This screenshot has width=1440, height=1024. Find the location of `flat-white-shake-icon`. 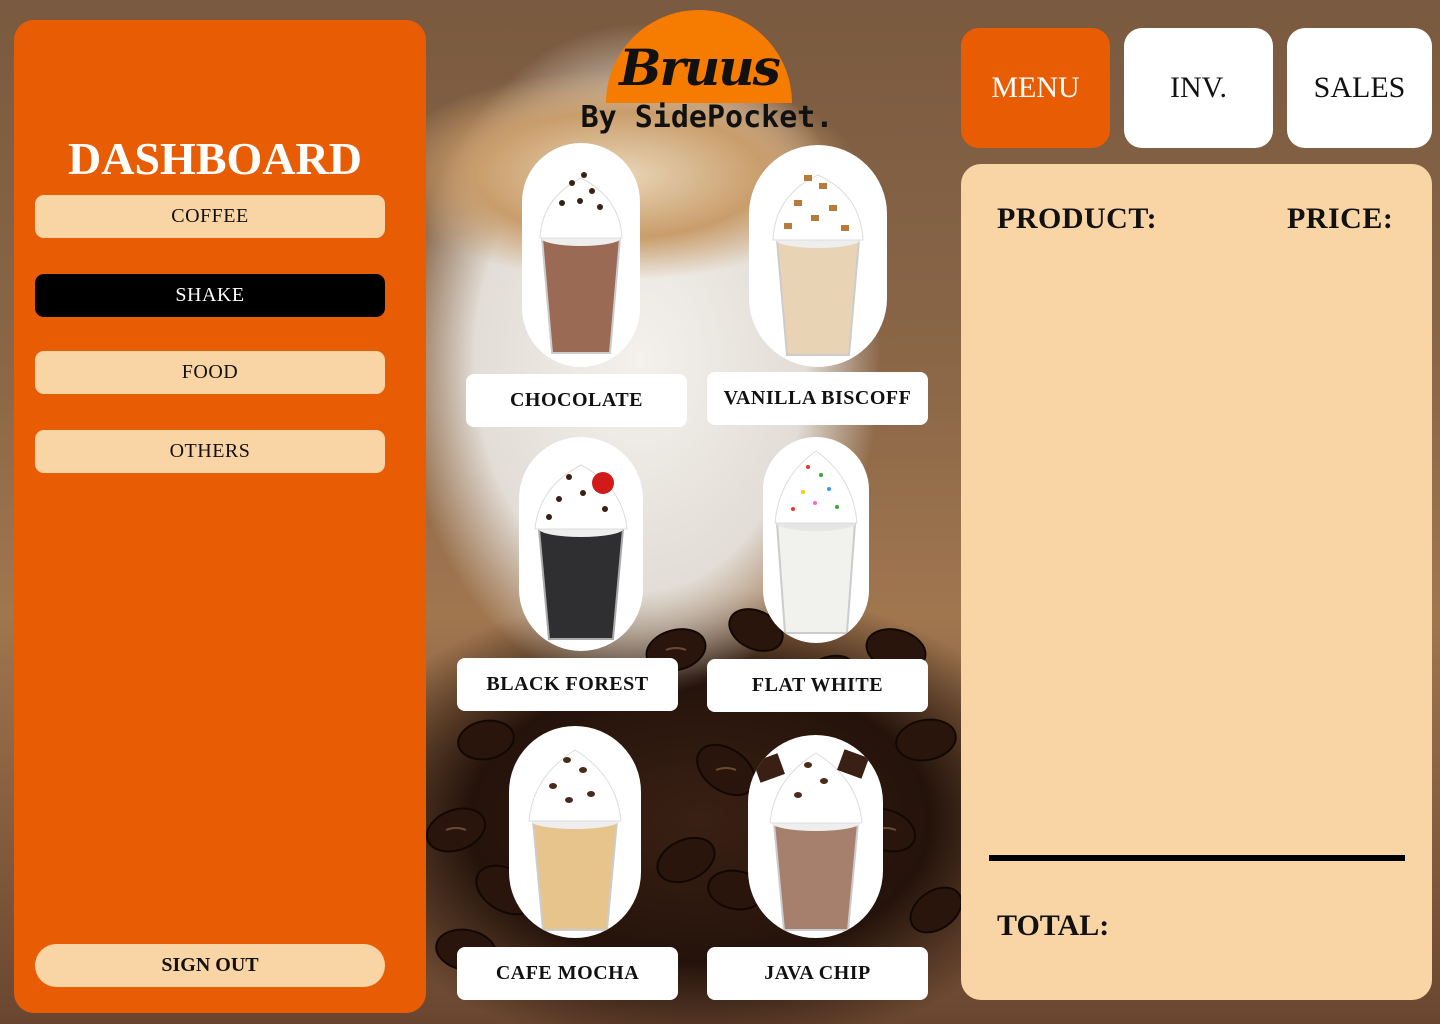

flat-white-shake-icon is located at coordinates (816, 542).